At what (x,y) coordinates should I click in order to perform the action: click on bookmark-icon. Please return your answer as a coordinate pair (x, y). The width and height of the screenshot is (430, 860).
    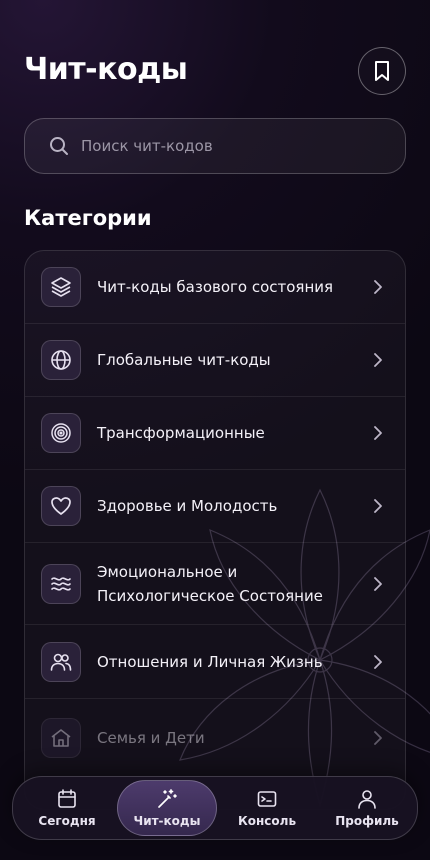
    Looking at the image, I should click on (382, 71).